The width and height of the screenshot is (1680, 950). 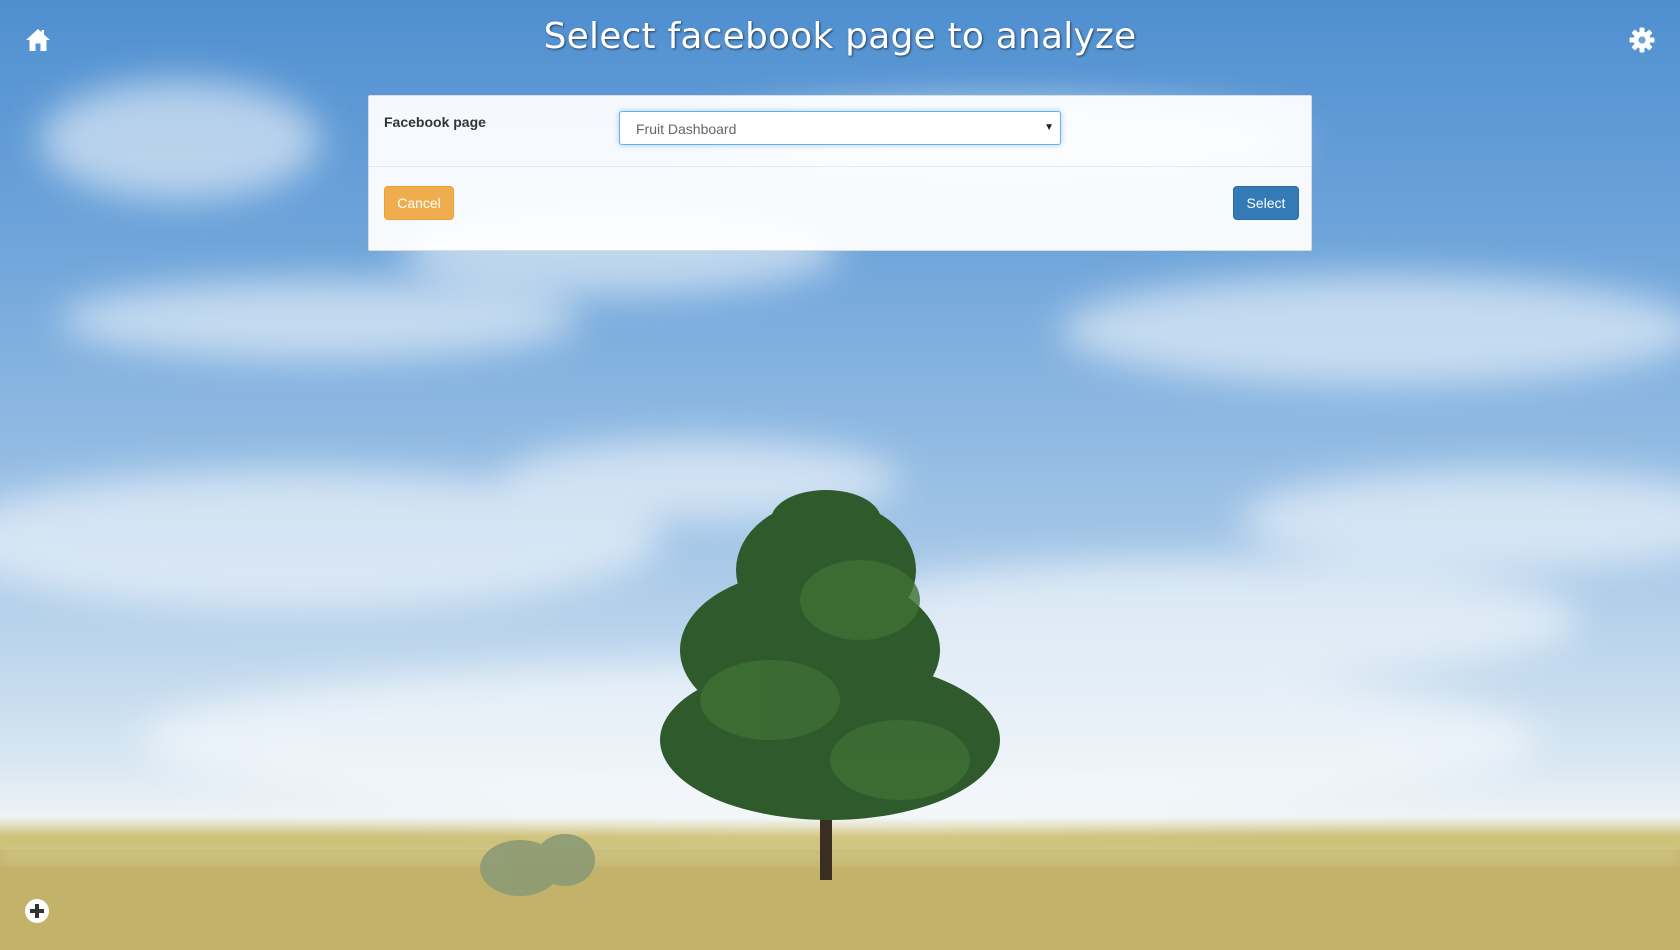 I want to click on selected-page-value: Fruit Dashboard, so click(x=686, y=129).